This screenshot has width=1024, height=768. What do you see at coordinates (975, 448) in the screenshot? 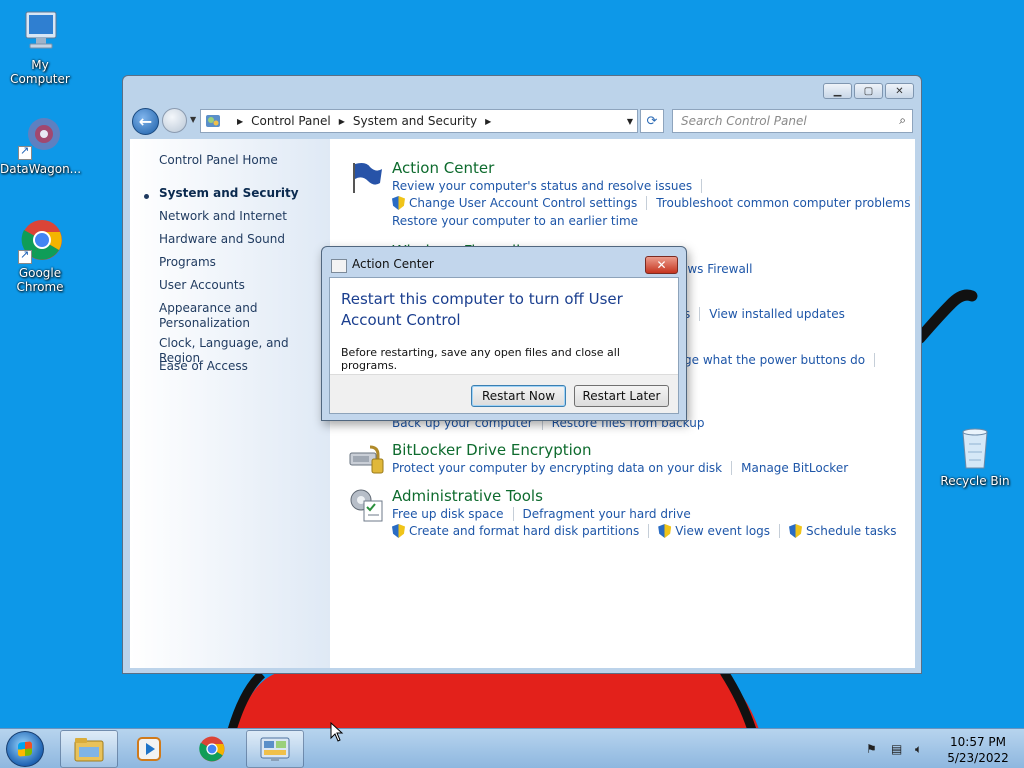
I see `recycle-bin-icon` at bounding box center [975, 448].